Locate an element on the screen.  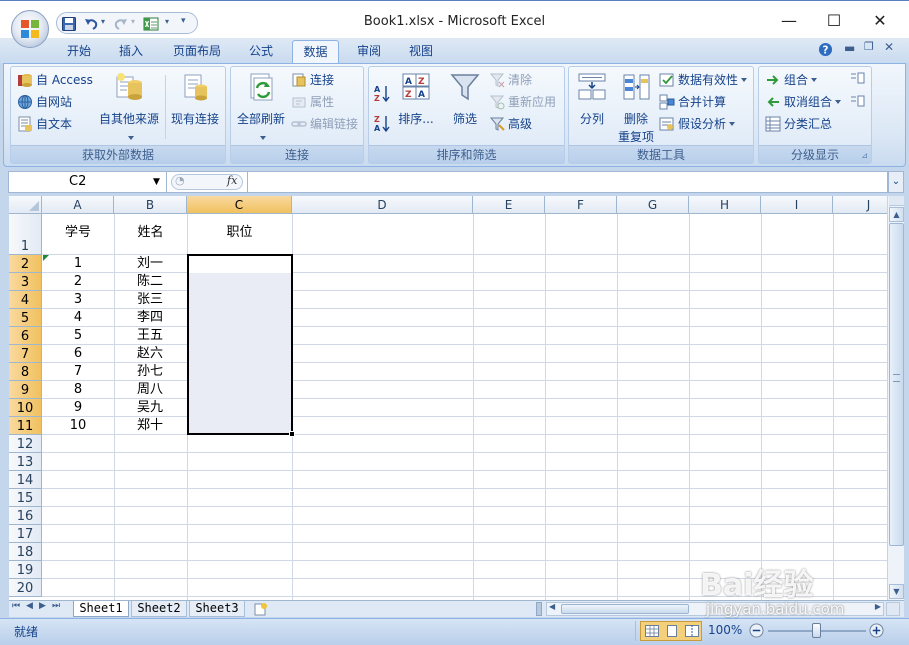
tab-formulas: 公式 is located at coordinates (261, 51).